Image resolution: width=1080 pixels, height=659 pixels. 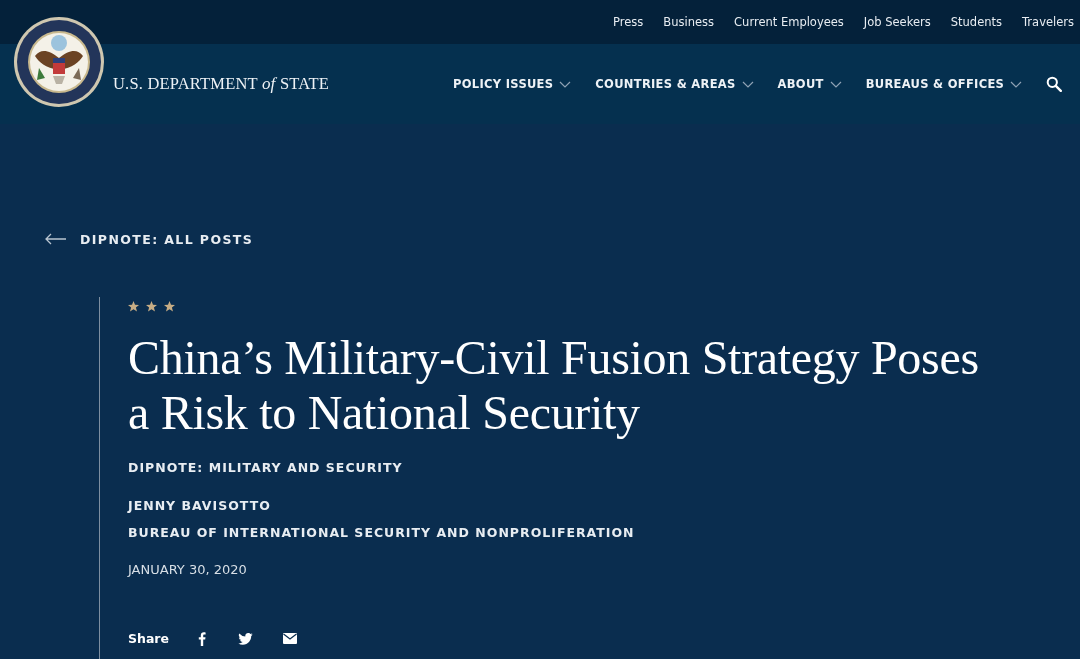 What do you see at coordinates (246, 638) in the screenshot?
I see `twitter-icon` at bounding box center [246, 638].